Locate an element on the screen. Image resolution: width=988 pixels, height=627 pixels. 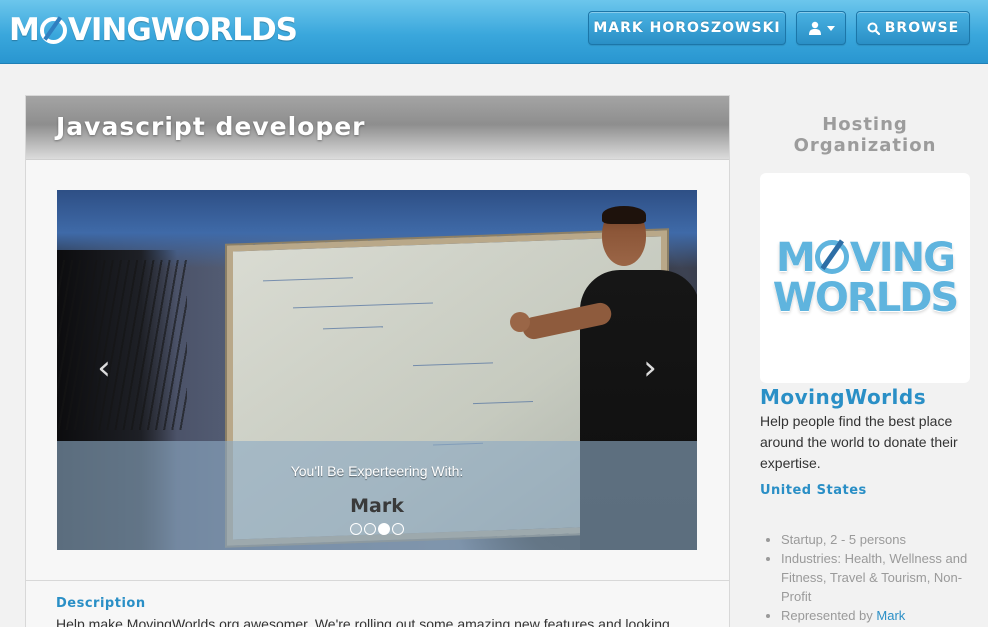
account-menu-button is located at coordinates (821, 28).